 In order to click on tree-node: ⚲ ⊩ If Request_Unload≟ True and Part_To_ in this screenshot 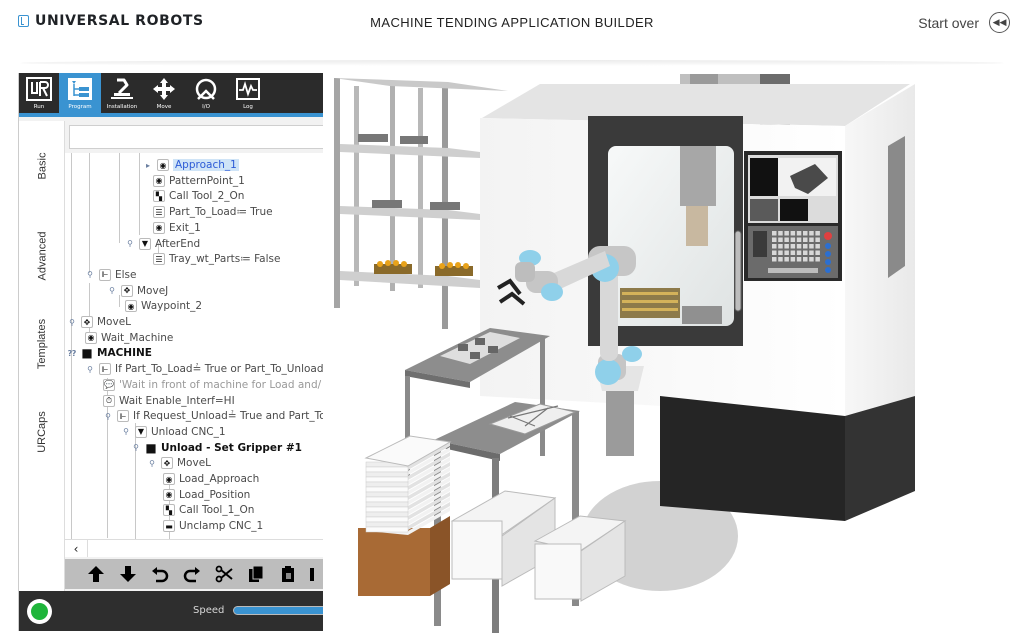, I will do `click(213, 416)`.